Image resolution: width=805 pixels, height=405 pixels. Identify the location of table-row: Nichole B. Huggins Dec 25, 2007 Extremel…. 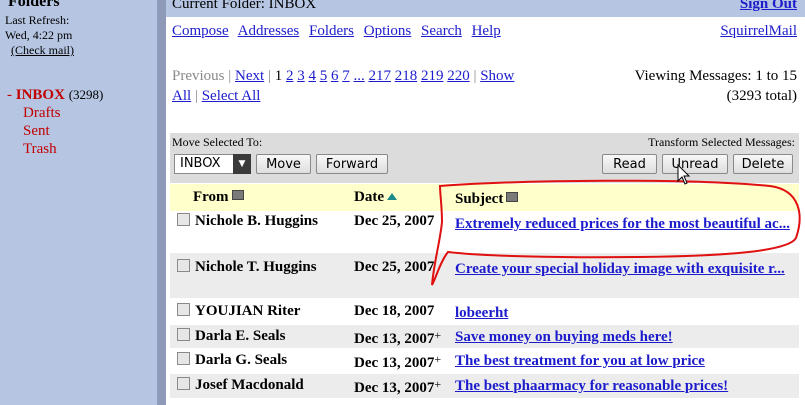
(484, 232).